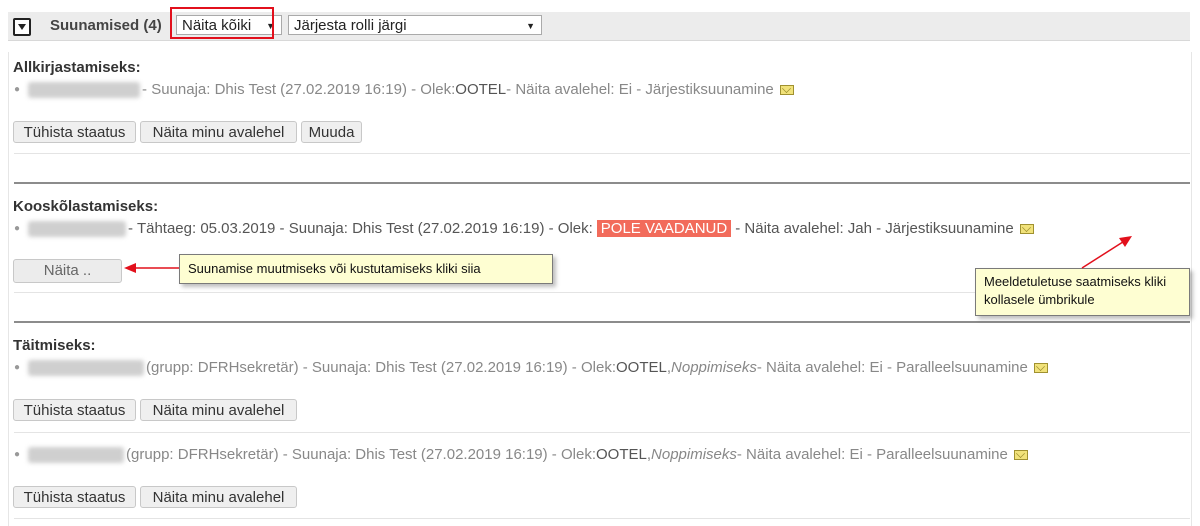 The height and width of the screenshot is (526, 1200). What do you see at coordinates (664, 228) in the screenshot?
I see `status-badge: POLE VAADANUD` at bounding box center [664, 228].